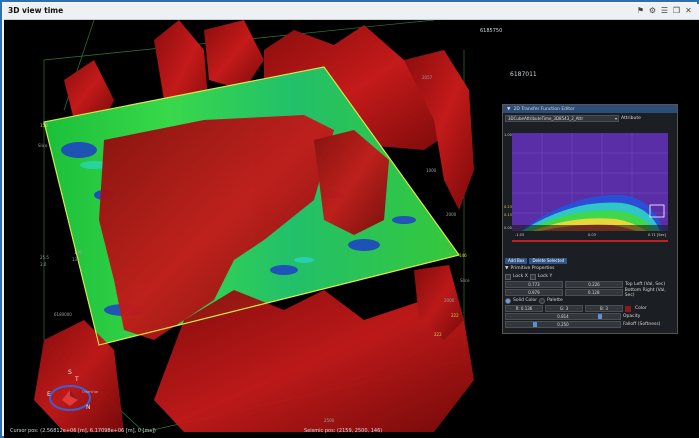 Image resolution: width=699 pixels, height=438 pixels. I want to click on compass-caption: Orient'ae, so click(90, 392).